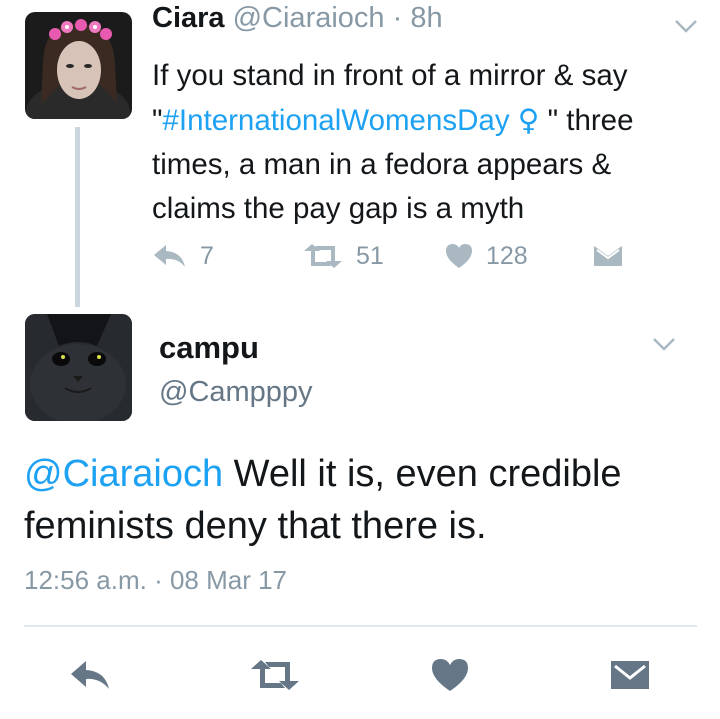 This screenshot has height=719, width=720. Describe the element at coordinates (528, 120) in the screenshot. I see `female-sign-emoji: ♀` at that location.